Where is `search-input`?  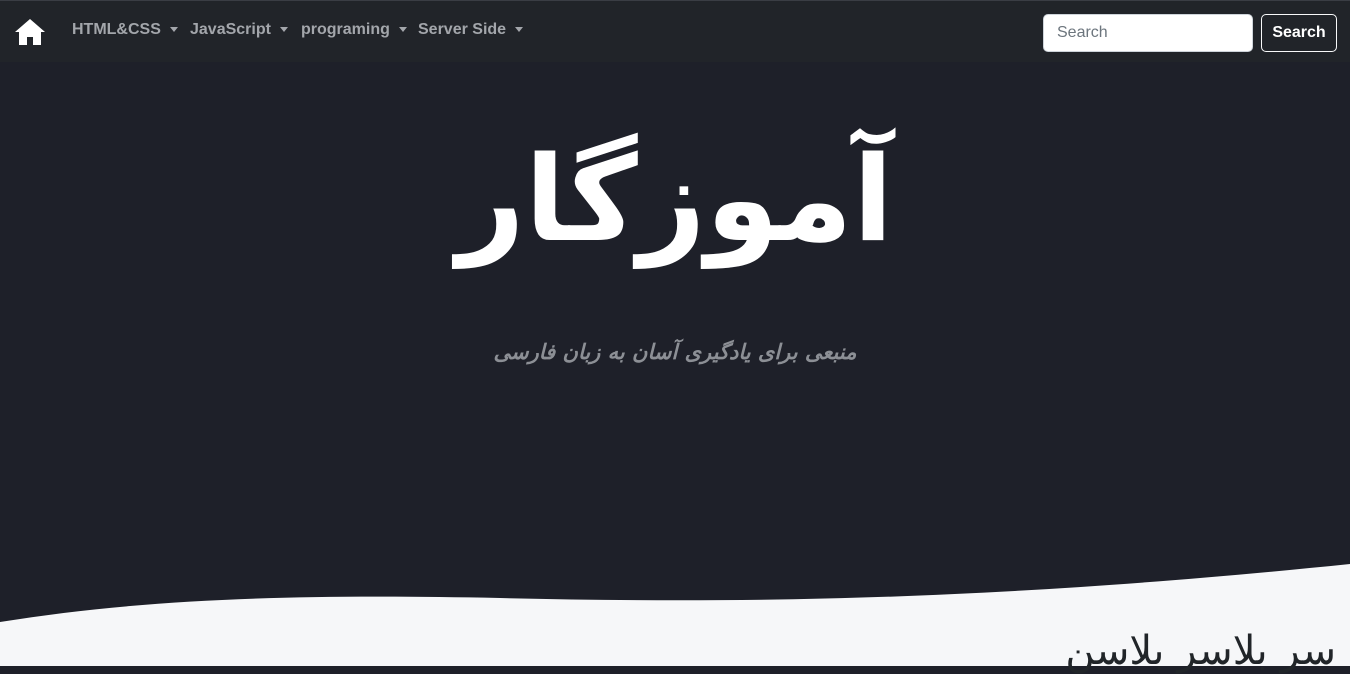
search-input is located at coordinates (1148, 33).